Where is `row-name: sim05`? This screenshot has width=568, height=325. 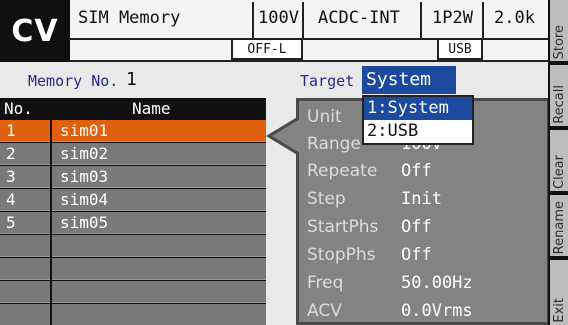
row-name: sim05 is located at coordinates (84, 222).